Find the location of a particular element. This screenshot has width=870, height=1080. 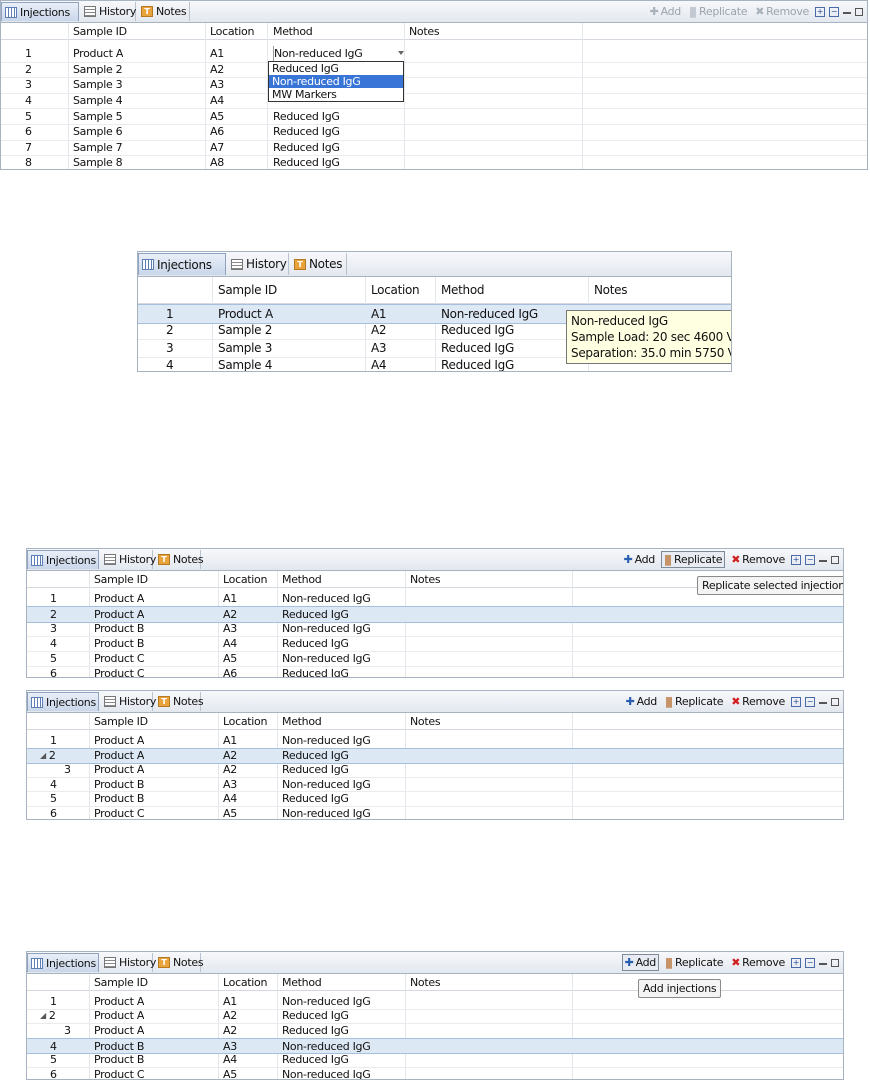

table-row: 4 Product B A4 Reduced IgG is located at coordinates (435, 644).